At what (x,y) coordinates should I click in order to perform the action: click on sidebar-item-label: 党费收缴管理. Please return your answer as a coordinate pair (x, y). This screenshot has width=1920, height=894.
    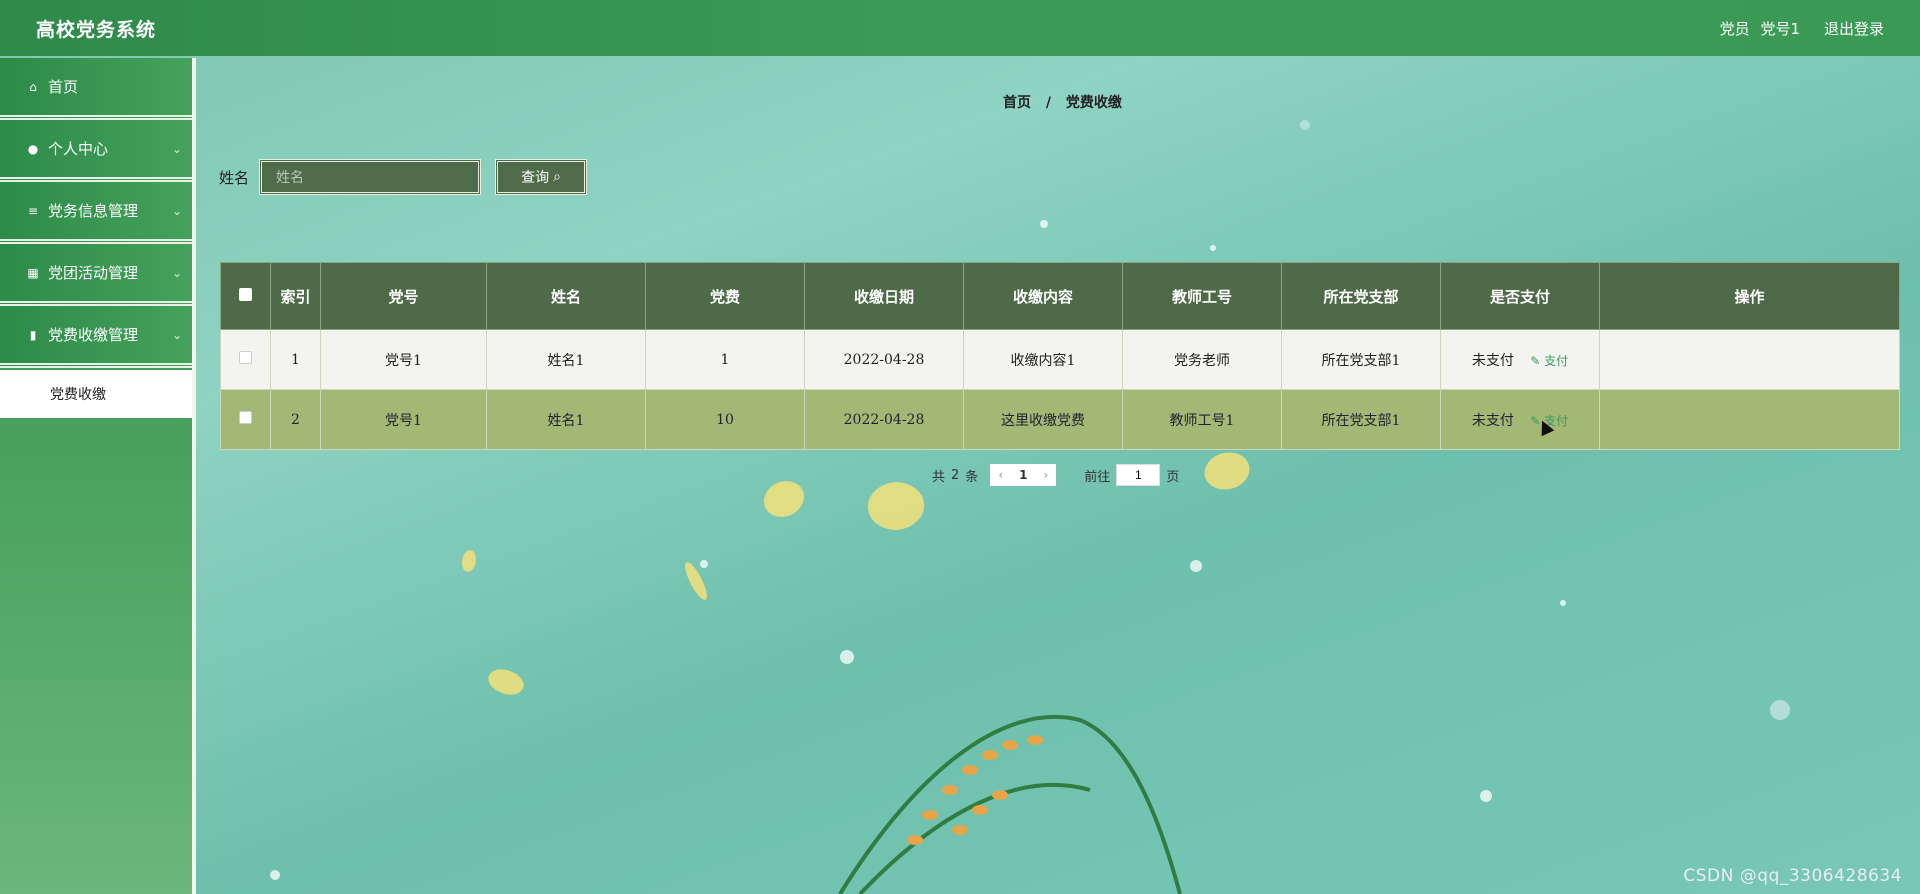
    Looking at the image, I should click on (93, 335).